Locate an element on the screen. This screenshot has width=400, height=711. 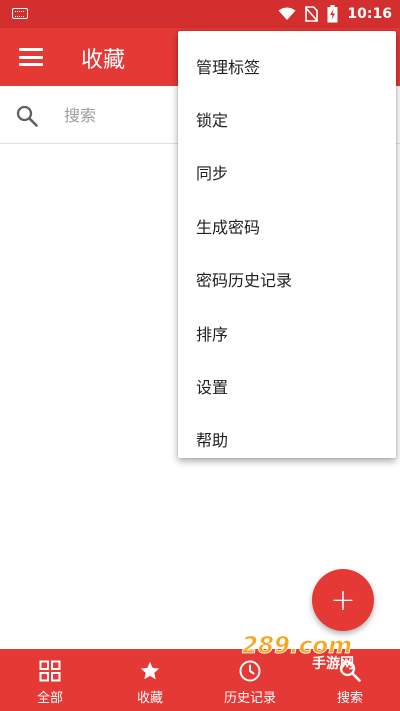
grid-icon is located at coordinates (50, 671).